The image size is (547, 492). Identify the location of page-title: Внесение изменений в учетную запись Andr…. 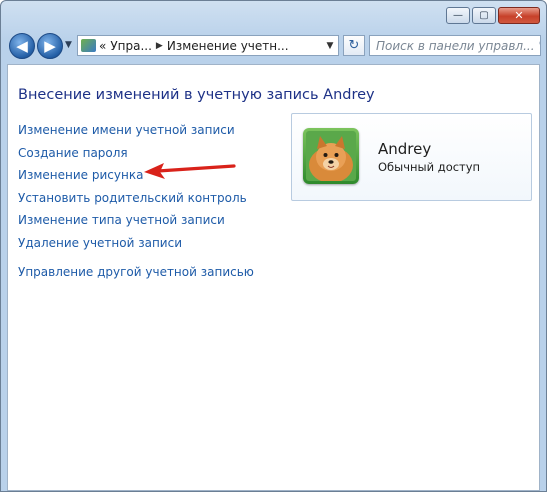
(196, 95).